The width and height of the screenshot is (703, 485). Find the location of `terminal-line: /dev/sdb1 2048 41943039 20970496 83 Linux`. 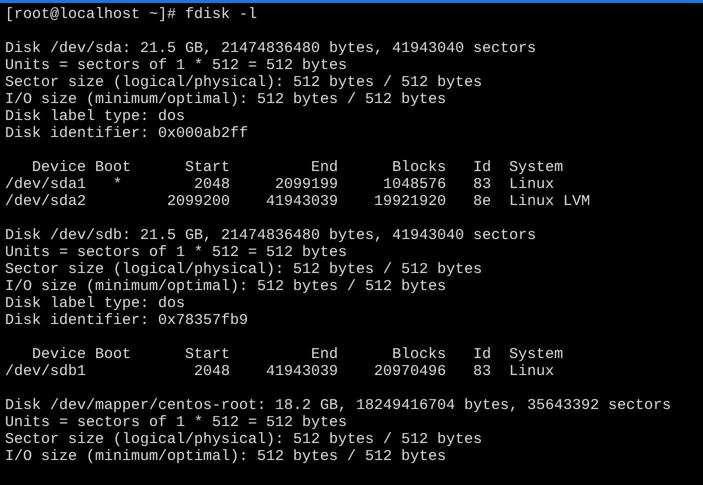

terminal-line: /dev/sdb1 2048 41943039 20970496 83 Linux is located at coordinates (279, 371).